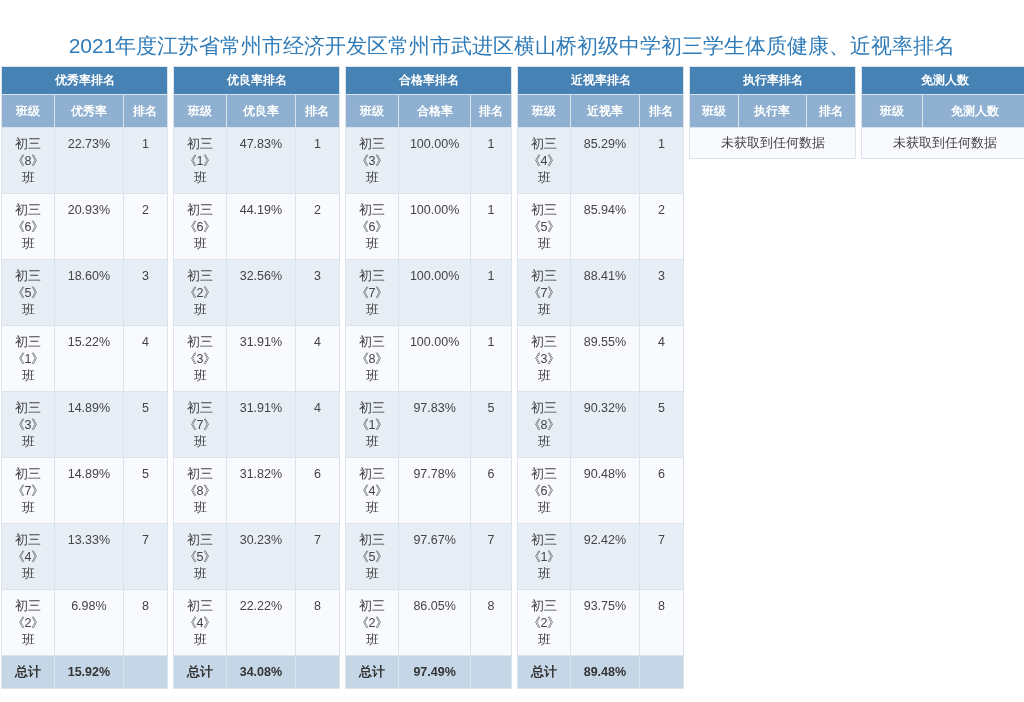  I want to click on table-cell: 93.75%, so click(605, 622).